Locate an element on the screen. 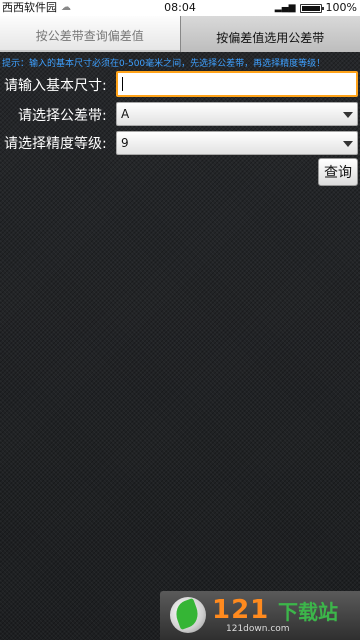  hint-text: 提示：输入的基本尺寸必须在0-500毫米之间，先选择公差带，再选择精度等级！ is located at coordinates (164, 64).